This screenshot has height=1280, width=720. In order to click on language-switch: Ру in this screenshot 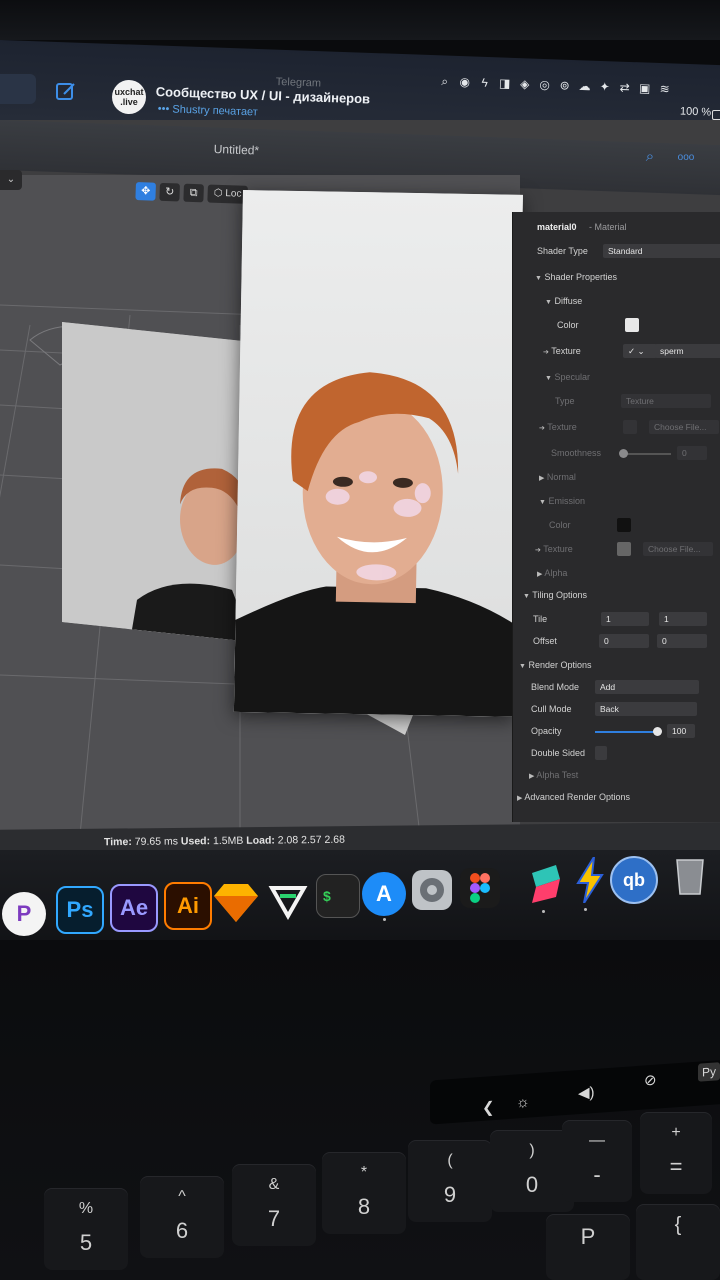, I will do `click(709, 1072)`.